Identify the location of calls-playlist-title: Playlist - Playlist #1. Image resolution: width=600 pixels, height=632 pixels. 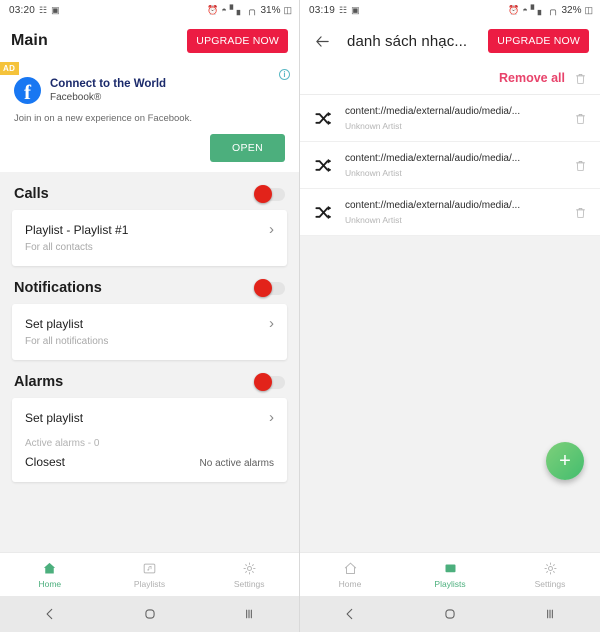
(77, 230).